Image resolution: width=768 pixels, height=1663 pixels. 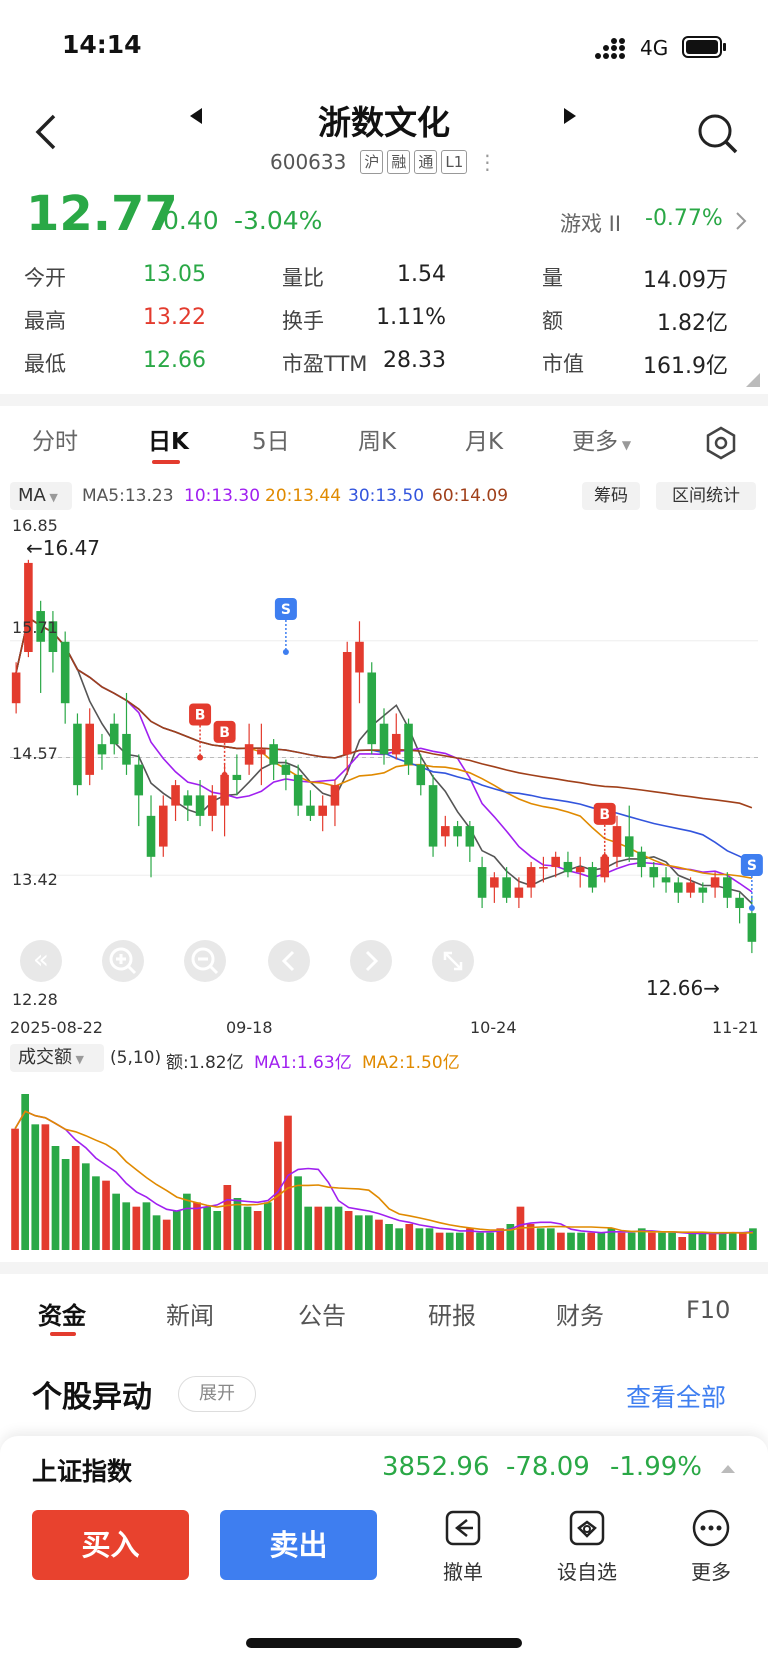 I want to click on add-watch-button: 设自选, so click(x=587, y=1546).